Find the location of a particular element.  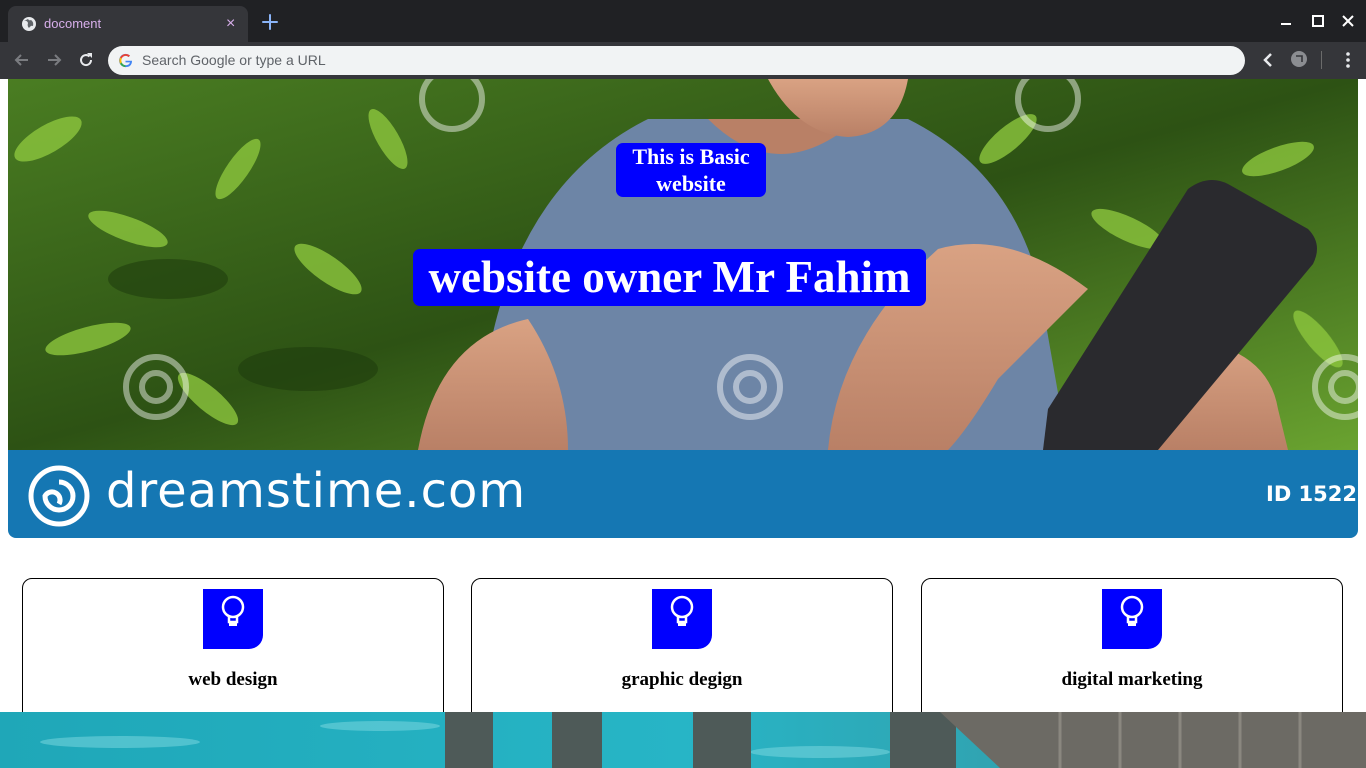

hero-subtitle: This is Basic website is located at coordinates (691, 170).